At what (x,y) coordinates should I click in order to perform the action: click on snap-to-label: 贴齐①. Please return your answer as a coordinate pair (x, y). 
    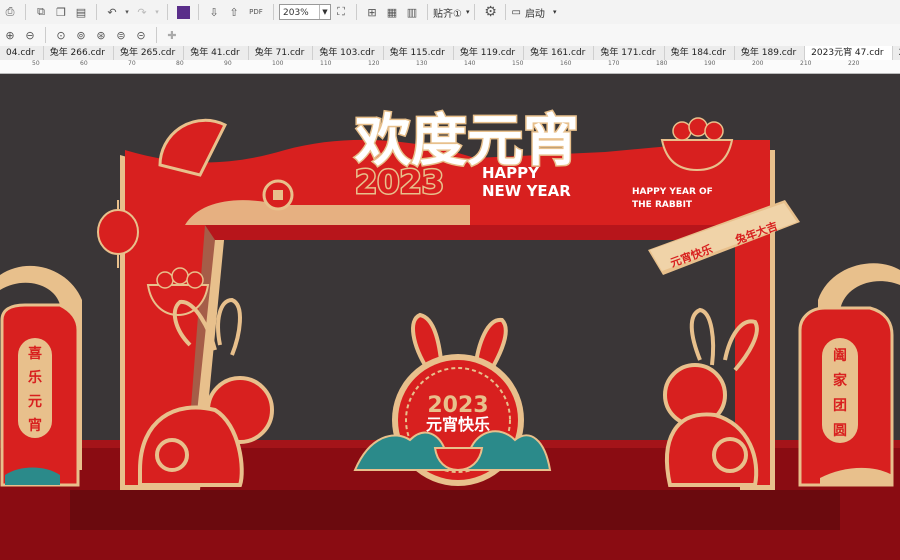
    Looking at the image, I should click on (447, 14).